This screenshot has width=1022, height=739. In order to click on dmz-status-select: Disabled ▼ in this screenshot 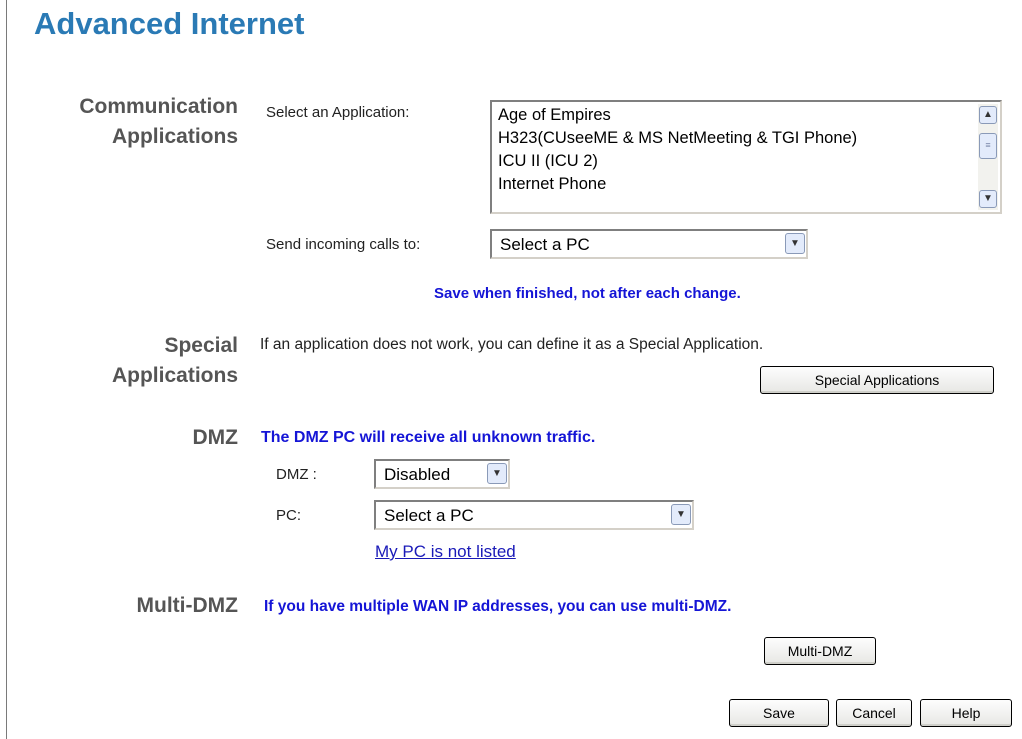, I will do `click(442, 474)`.